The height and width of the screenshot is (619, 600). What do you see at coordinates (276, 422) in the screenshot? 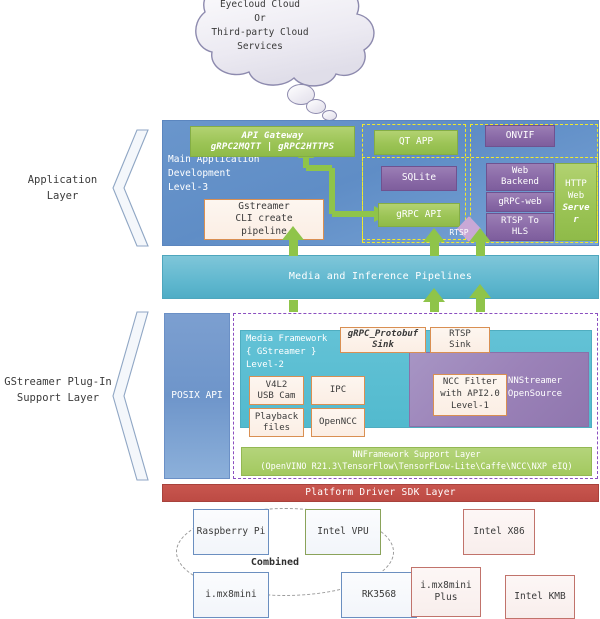
I see `playback-files-box: Playback files` at bounding box center [276, 422].